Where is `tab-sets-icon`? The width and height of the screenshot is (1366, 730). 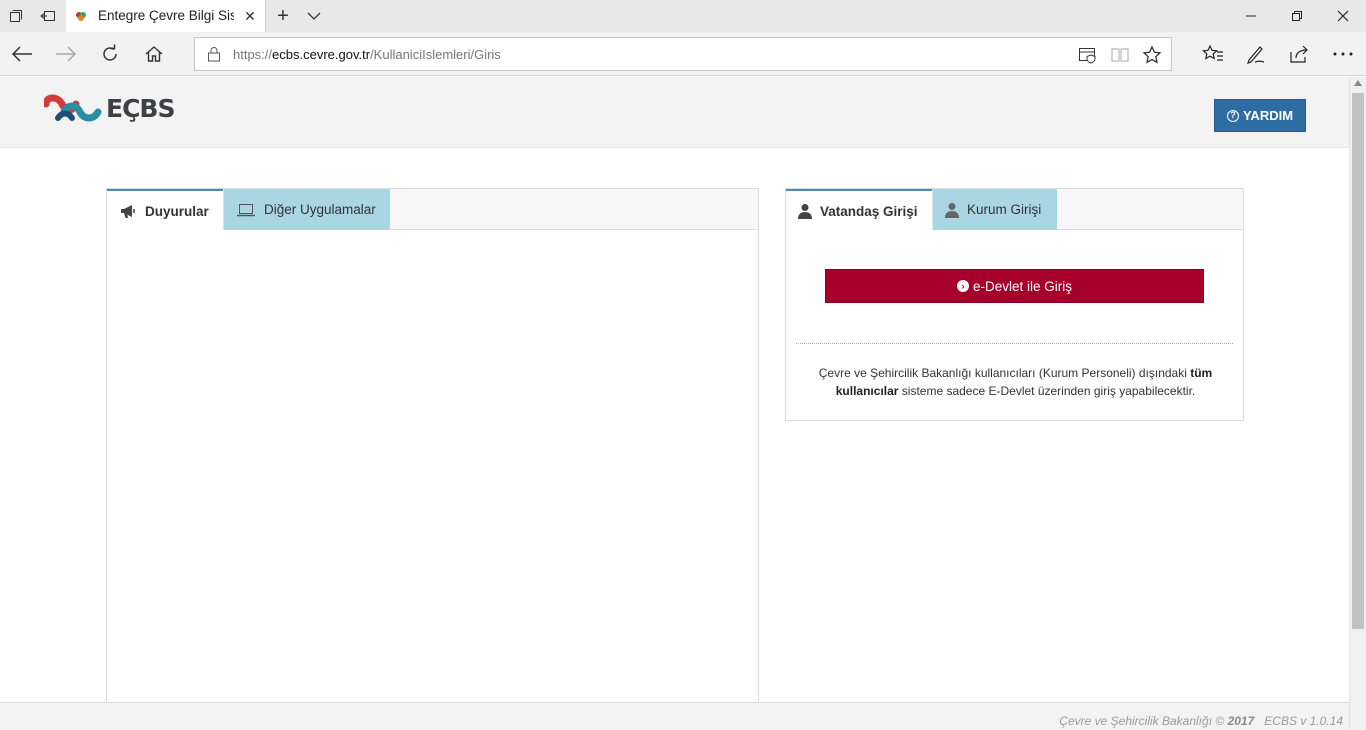 tab-sets-icon is located at coordinates (16, 16).